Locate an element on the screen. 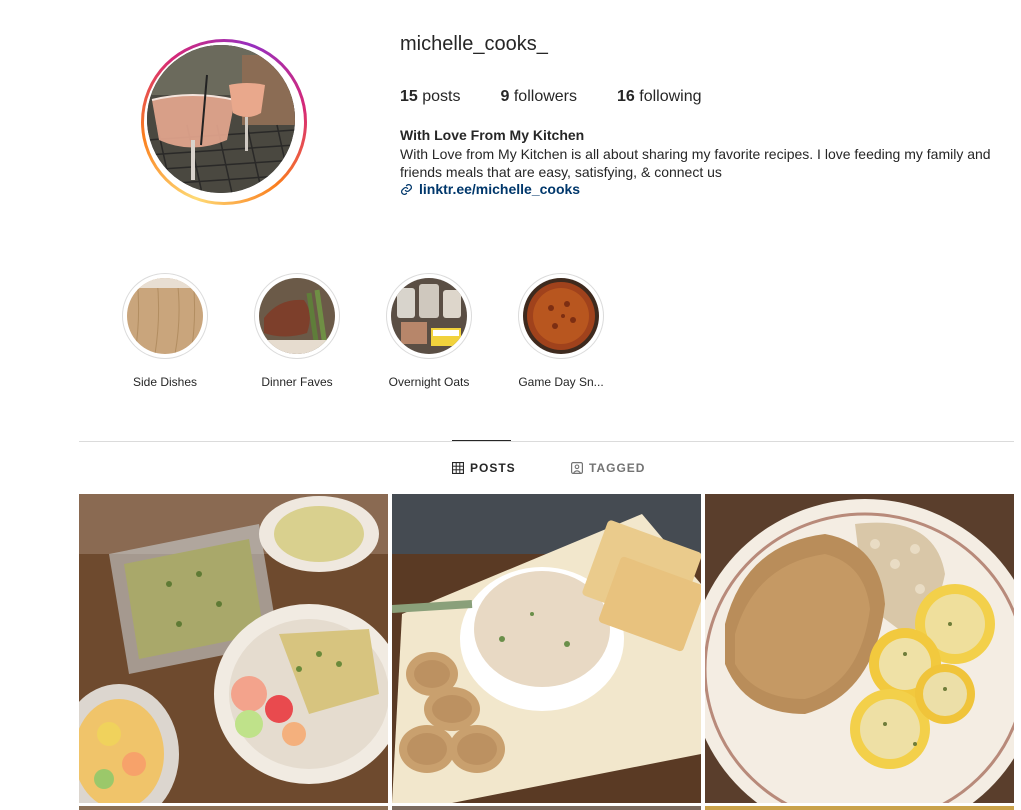 This screenshot has height=810, width=1021. tab-posts: POSTS is located at coordinates (484, 468).